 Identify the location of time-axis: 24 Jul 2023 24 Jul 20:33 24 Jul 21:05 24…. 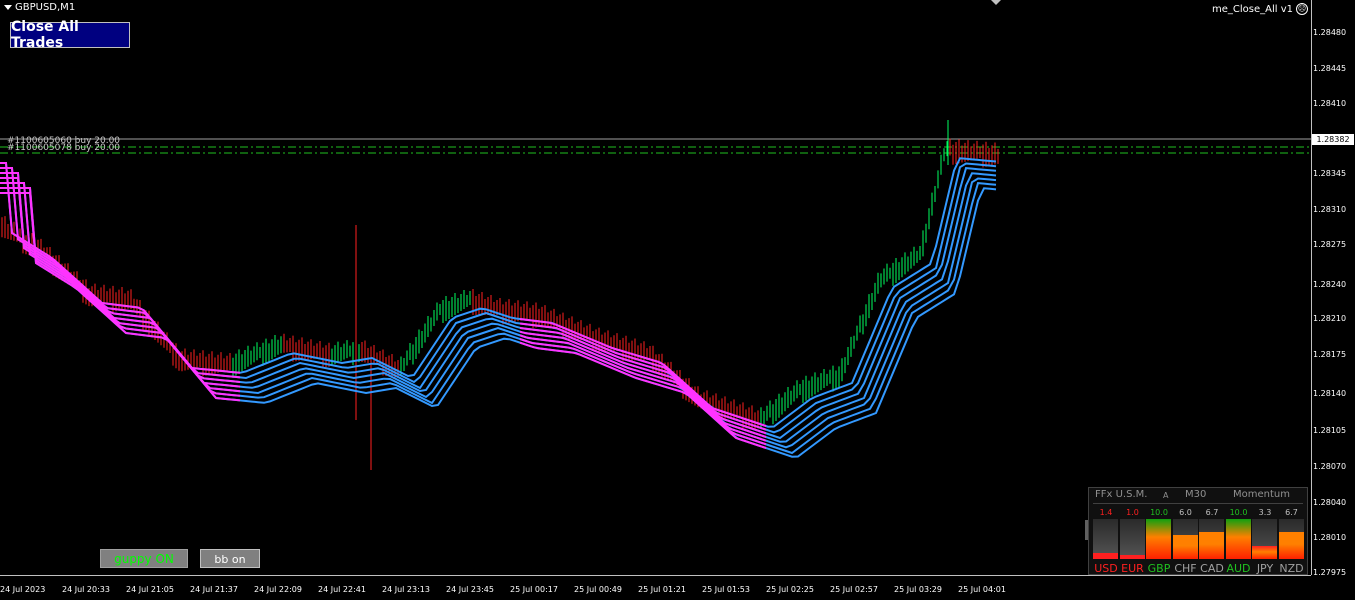
(655, 587).